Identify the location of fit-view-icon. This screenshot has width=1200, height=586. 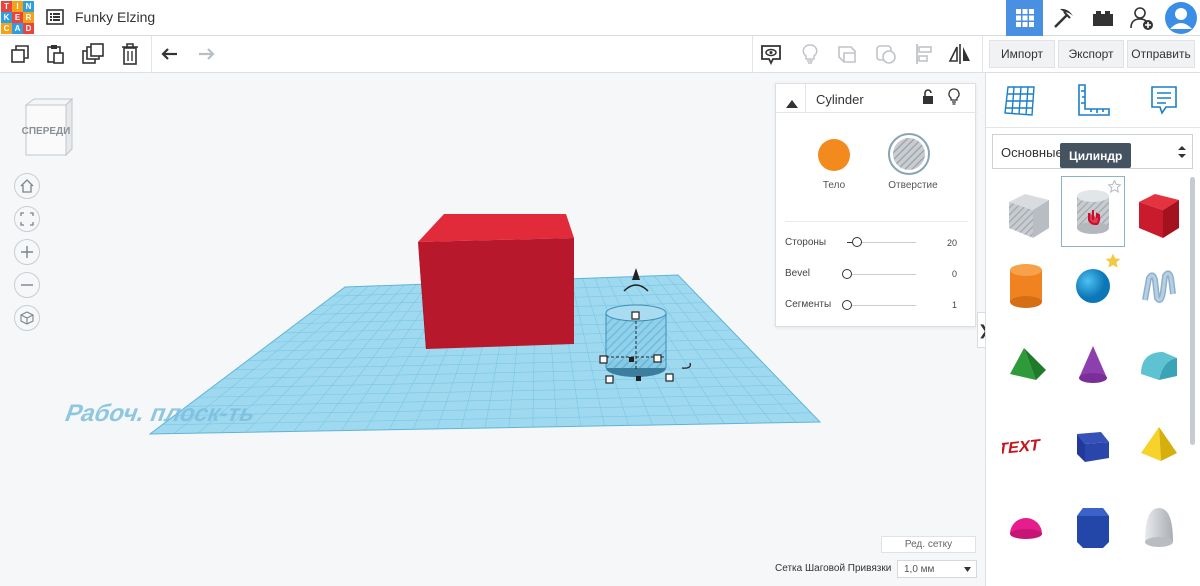
(27, 219).